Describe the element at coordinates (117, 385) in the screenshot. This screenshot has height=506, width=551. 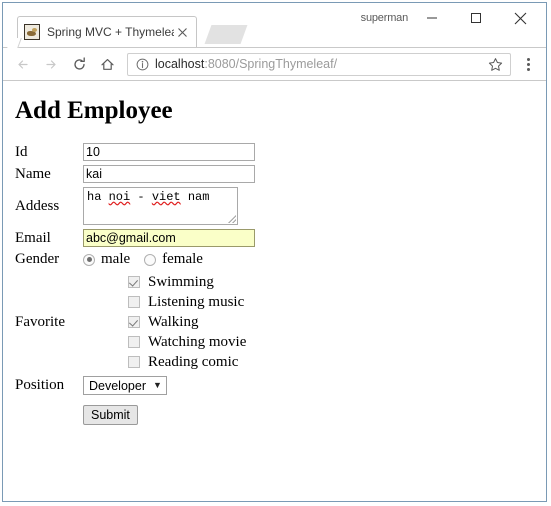
I see `position-selected-value: Developer` at that location.